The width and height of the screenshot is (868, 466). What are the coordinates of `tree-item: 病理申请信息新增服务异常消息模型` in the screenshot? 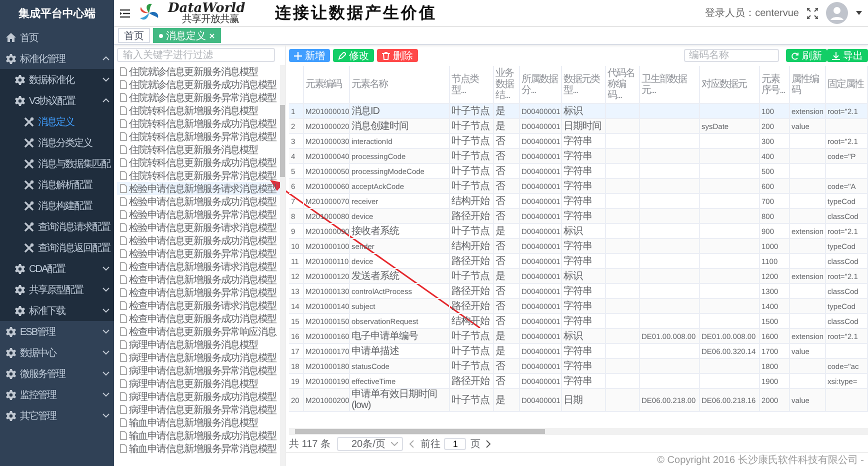 It's located at (198, 370).